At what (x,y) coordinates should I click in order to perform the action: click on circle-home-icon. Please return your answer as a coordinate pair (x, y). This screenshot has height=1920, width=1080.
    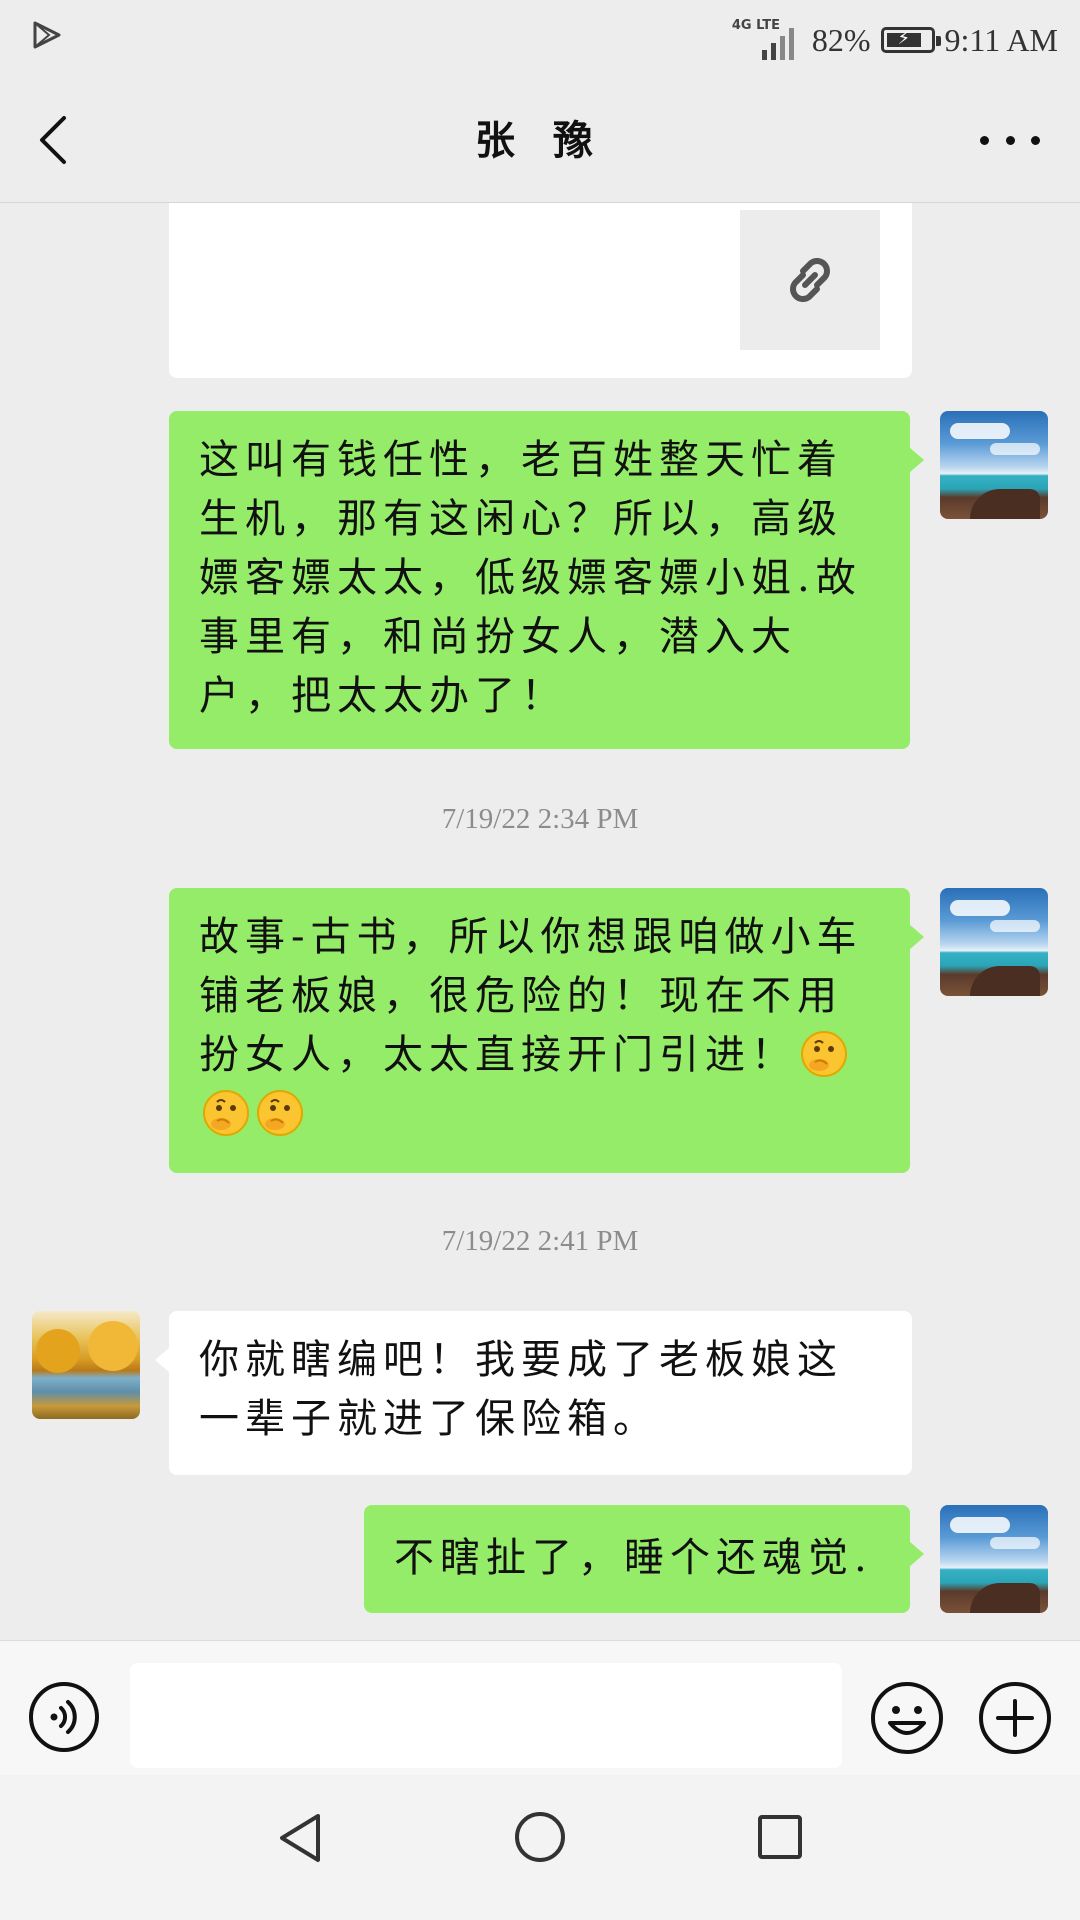
    Looking at the image, I should click on (540, 1837).